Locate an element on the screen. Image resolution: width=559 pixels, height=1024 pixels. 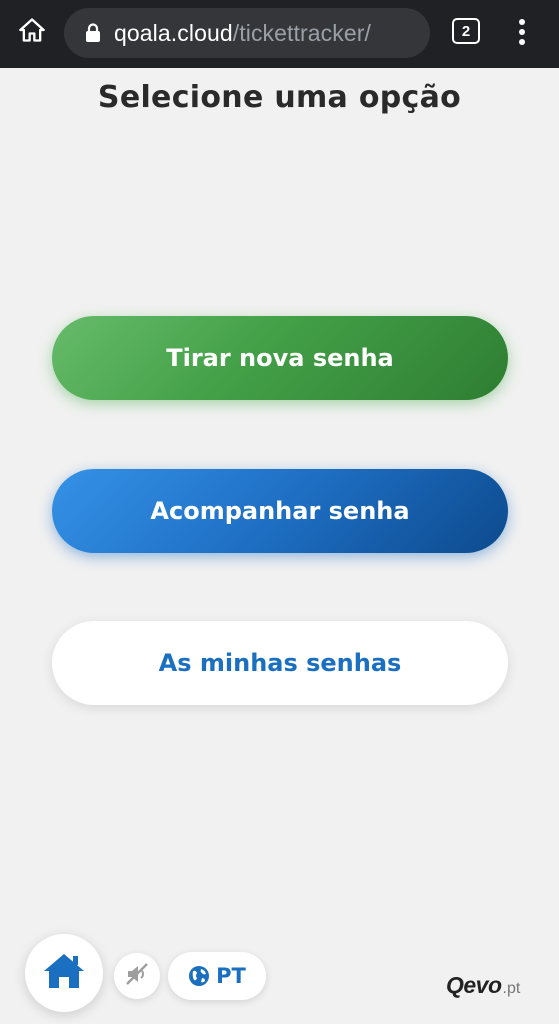
sound-toggle-button is located at coordinates (137, 976).